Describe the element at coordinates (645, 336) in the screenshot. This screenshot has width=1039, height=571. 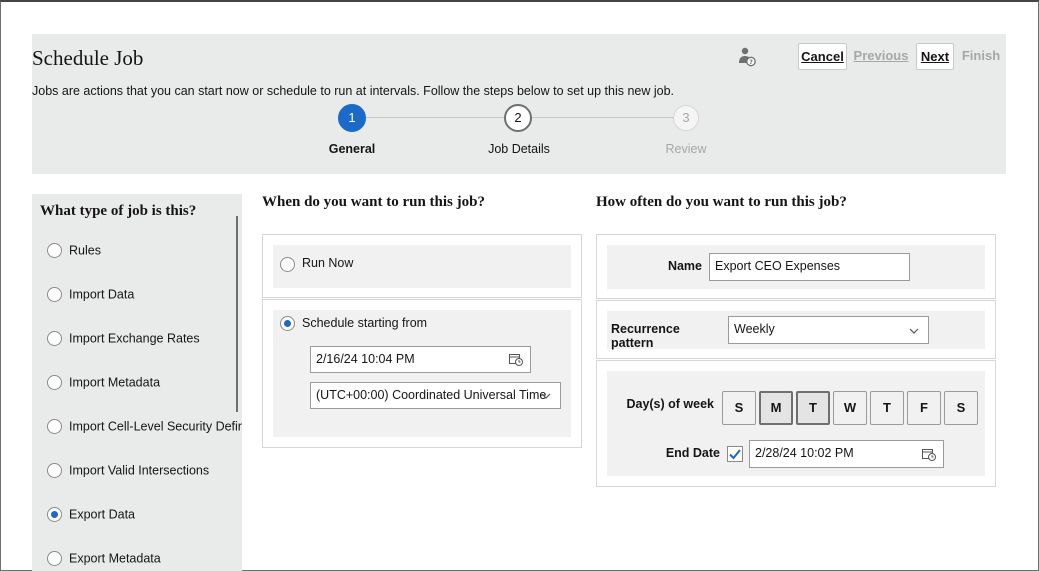
I see `recurrence-label: Recurrence pattern` at that location.